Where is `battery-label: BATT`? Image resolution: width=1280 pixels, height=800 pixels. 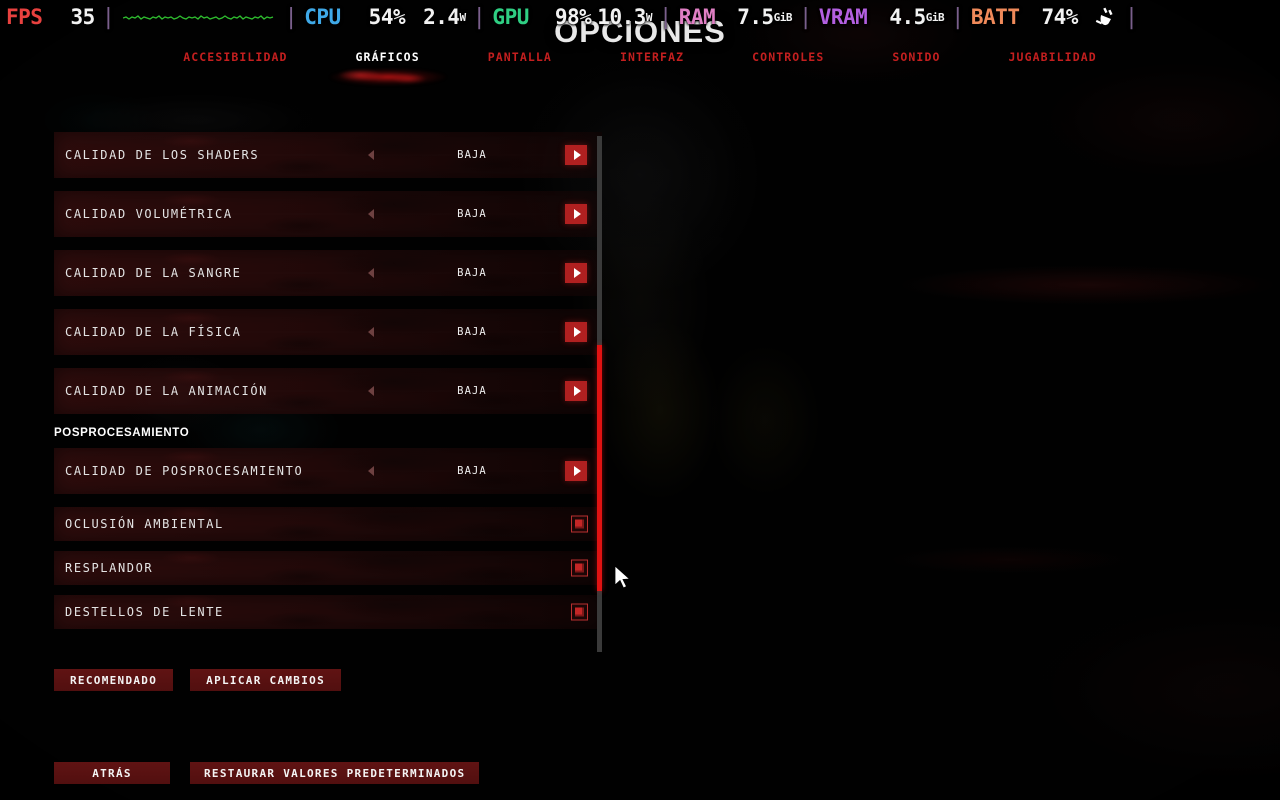
battery-label: BATT is located at coordinates (995, 17).